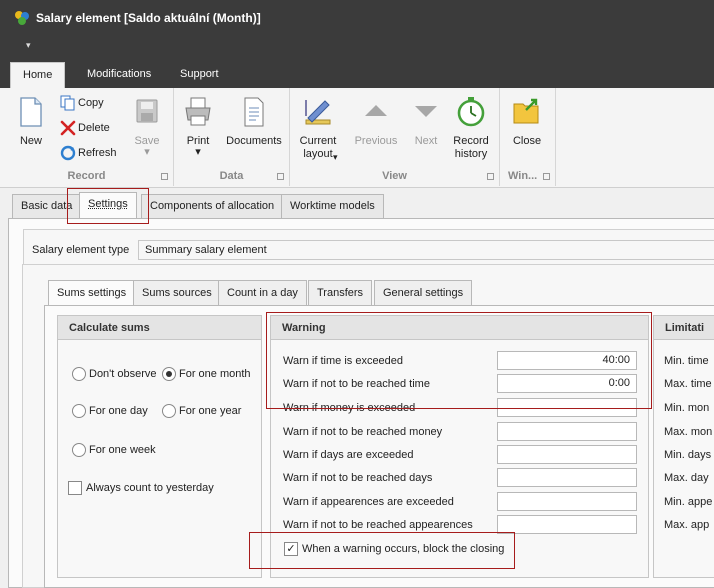 The height and width of the screenshot is (588, 714). Describe the element at coordinates (110, 411) in the screenshot. I see `radio-for-one-day: For one day` at that location.